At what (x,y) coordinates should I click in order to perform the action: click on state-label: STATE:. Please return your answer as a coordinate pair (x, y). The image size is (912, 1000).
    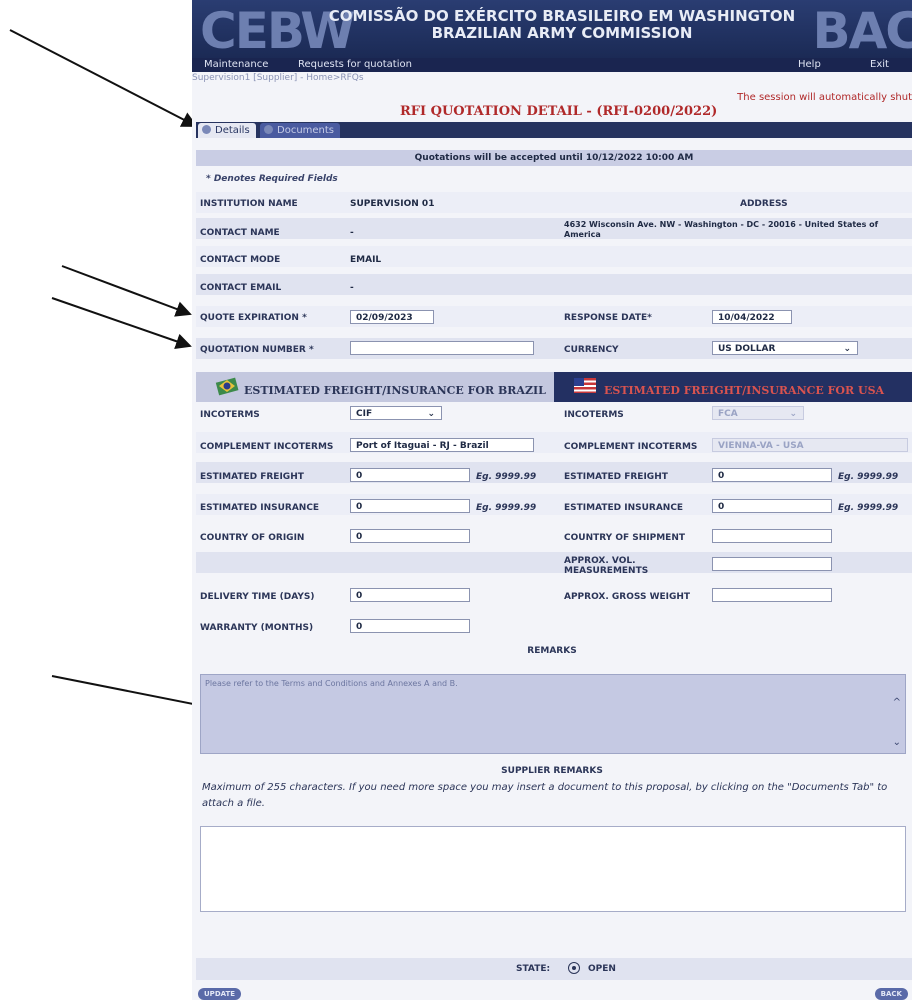
    Looking at the image, I should click on (533, 969).